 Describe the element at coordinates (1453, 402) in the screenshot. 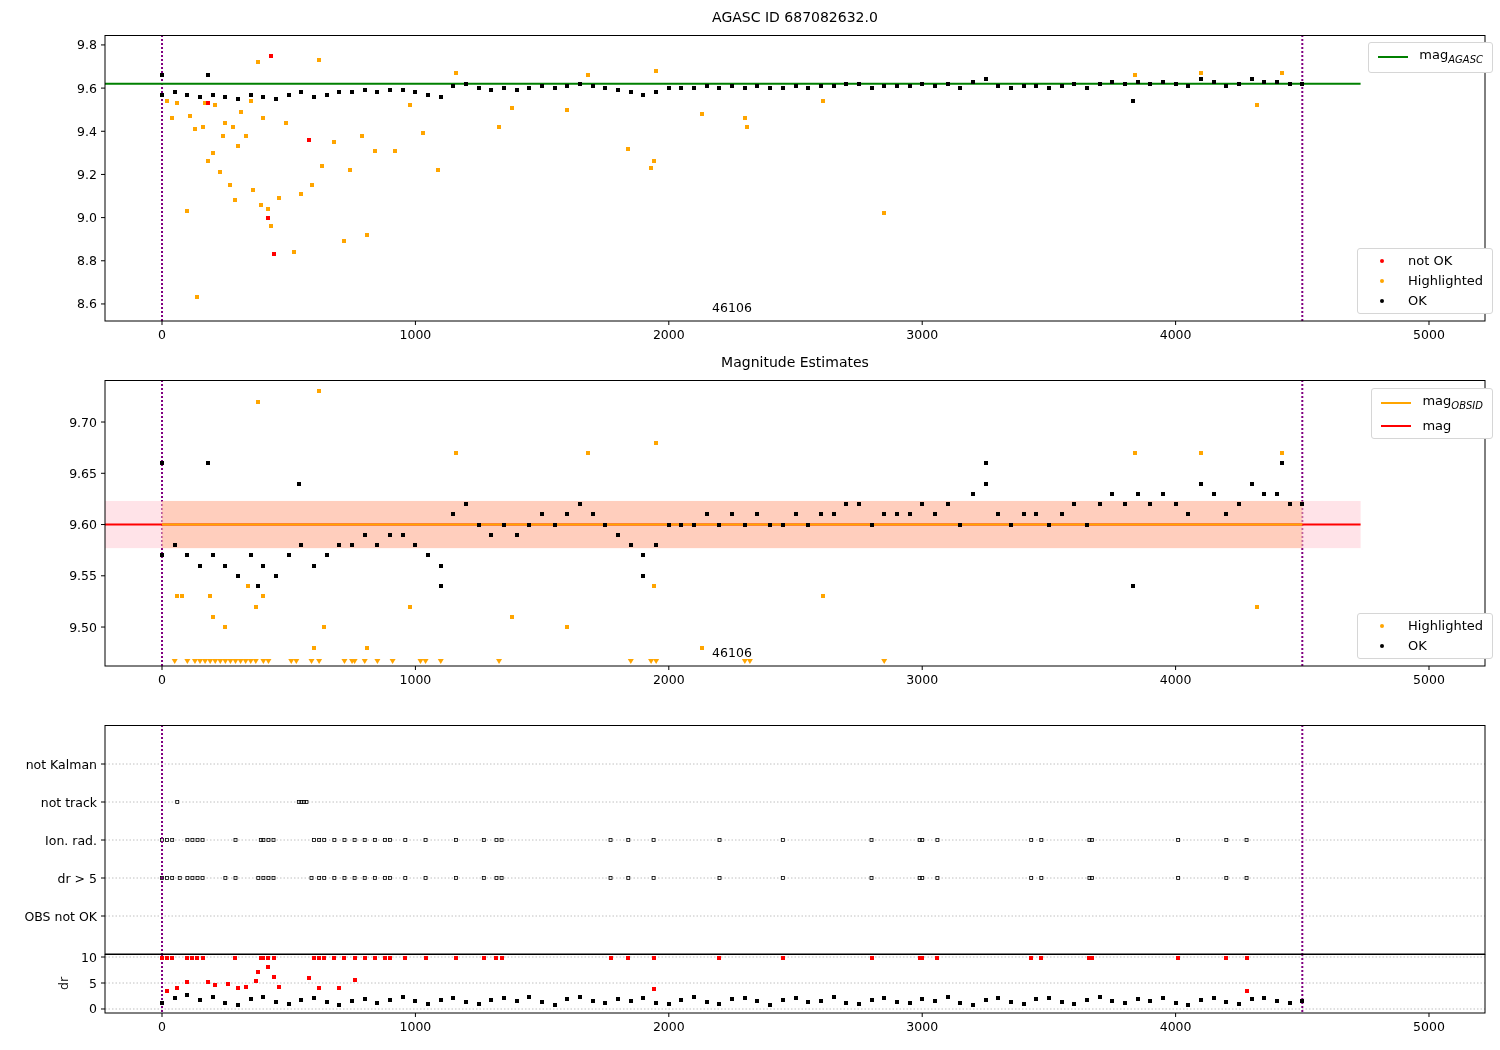

I see `legend-label: mag$_{OBSID}$` at that location.